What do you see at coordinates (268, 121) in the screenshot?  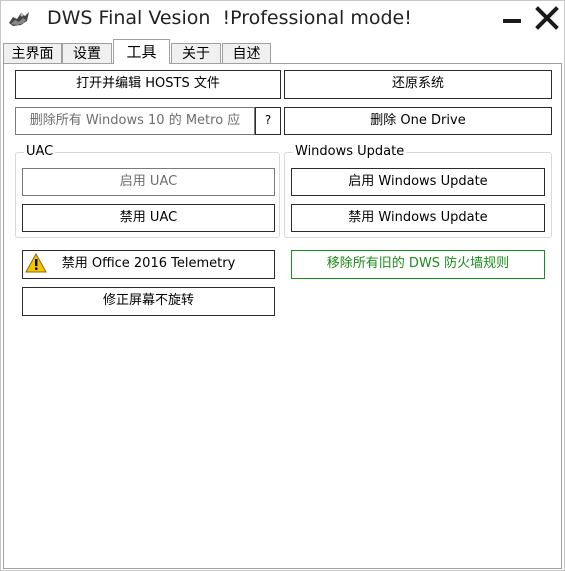 I see `help-button: ?` at bounding box center [268, 121].